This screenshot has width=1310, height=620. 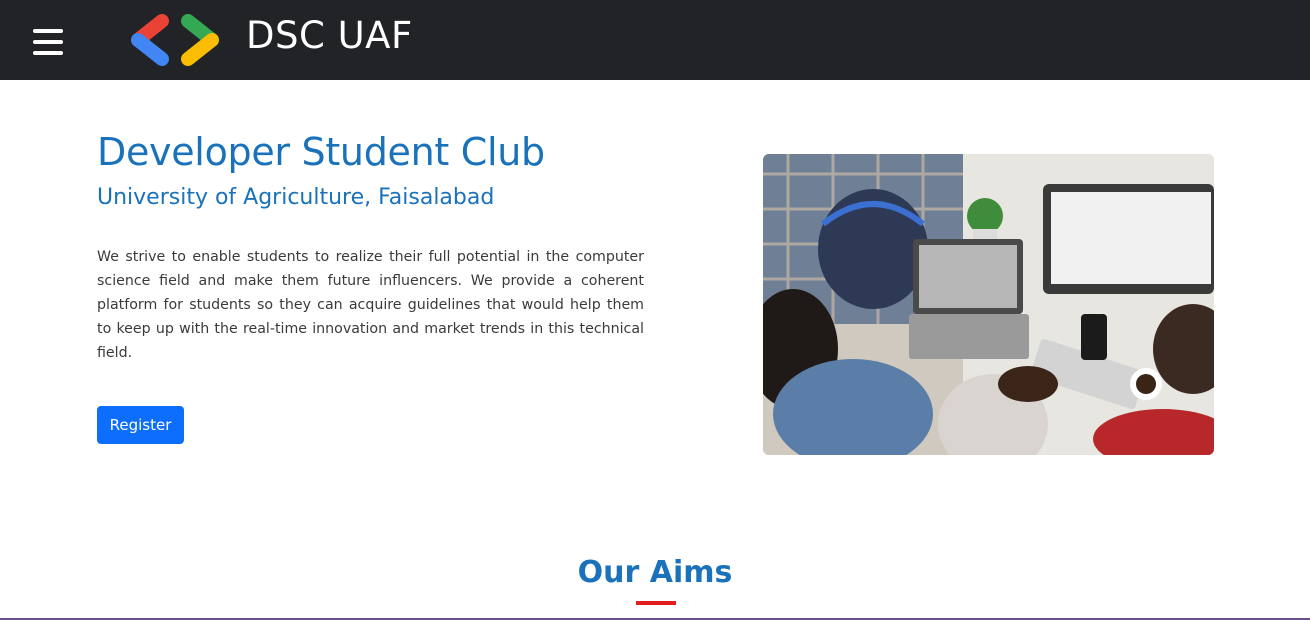 What do you see at coordinates (140, 425) in the screenshot?
I see `register-button: Register` at bounding box center [140, 425].